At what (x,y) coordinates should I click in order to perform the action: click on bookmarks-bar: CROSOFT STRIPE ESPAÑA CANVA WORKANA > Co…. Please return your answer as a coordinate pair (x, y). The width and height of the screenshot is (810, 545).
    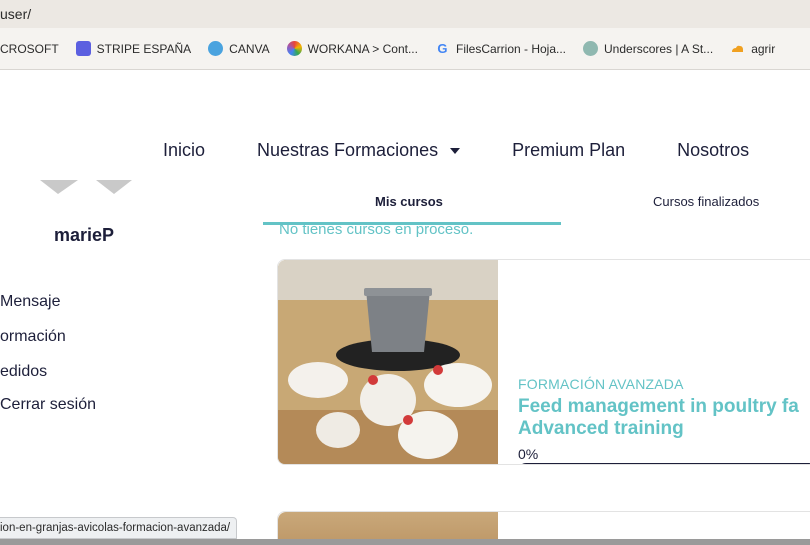
    Looking at the image, I should click on (405, 49).